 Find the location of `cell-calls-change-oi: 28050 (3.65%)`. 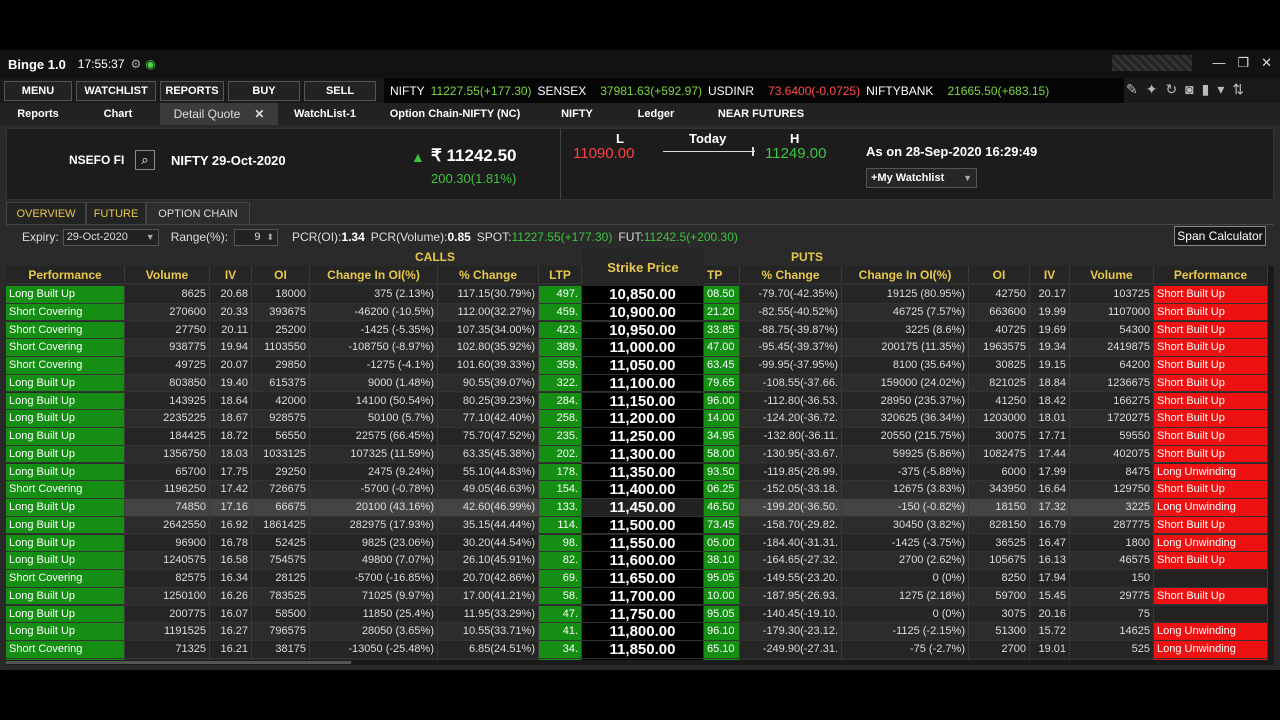

cell-calls-change-oi: 28050 (3.65%) is located at coordinates (374, 632).